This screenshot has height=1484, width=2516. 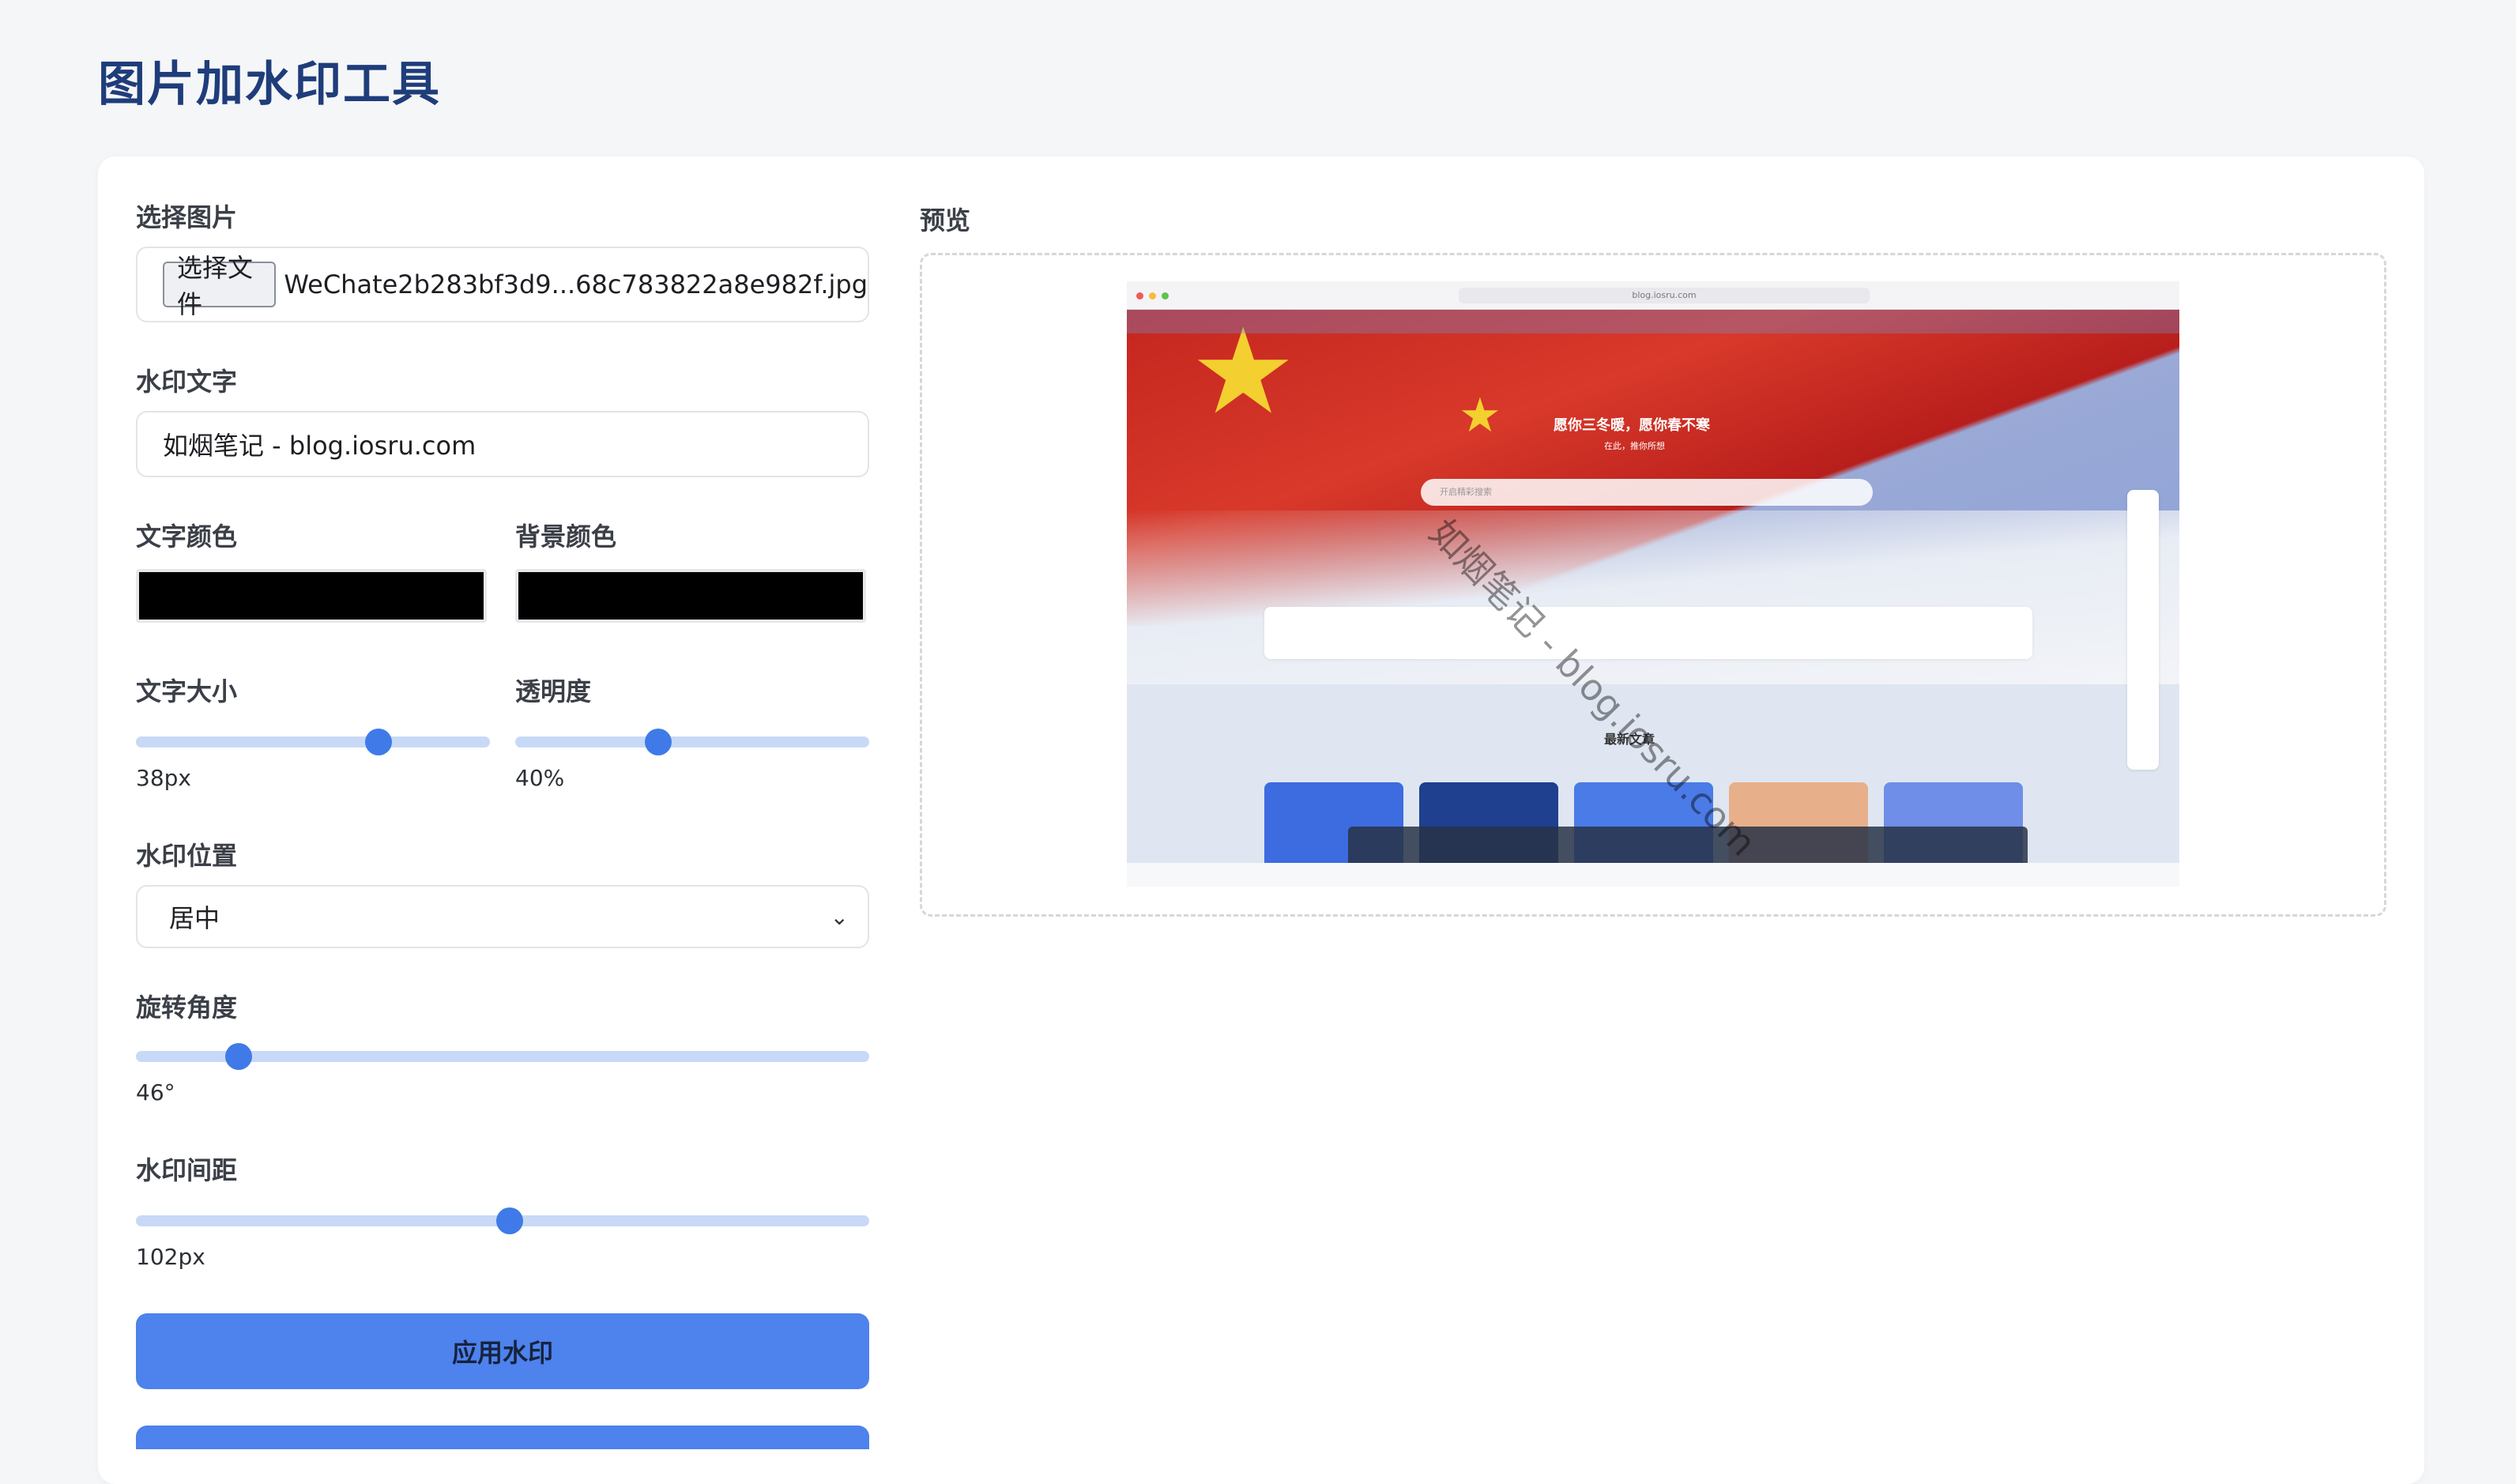 I want to click on site-footer, so click(x=1653, y=875).